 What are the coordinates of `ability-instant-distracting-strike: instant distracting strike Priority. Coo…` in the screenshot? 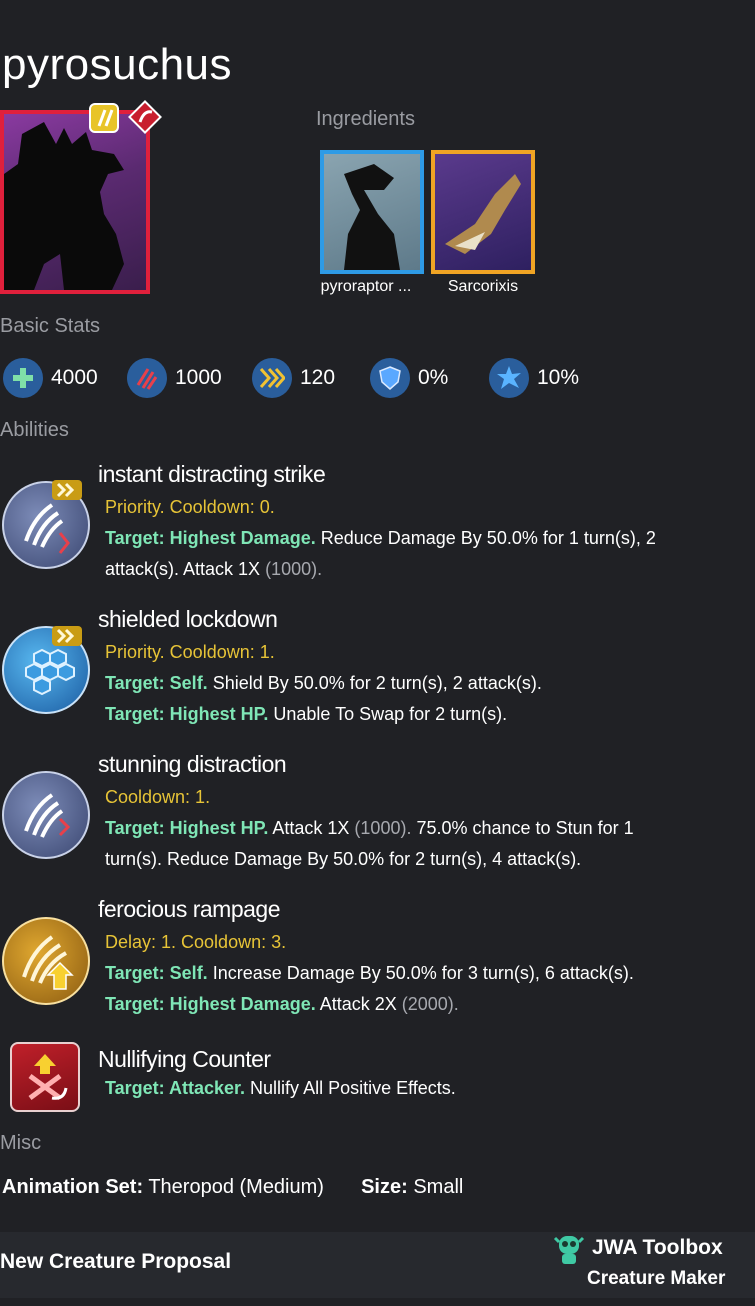 It's located at (377, 523).